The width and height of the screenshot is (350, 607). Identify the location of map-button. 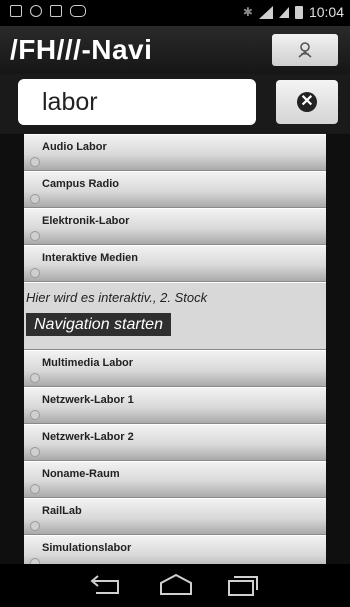
(305, 50).